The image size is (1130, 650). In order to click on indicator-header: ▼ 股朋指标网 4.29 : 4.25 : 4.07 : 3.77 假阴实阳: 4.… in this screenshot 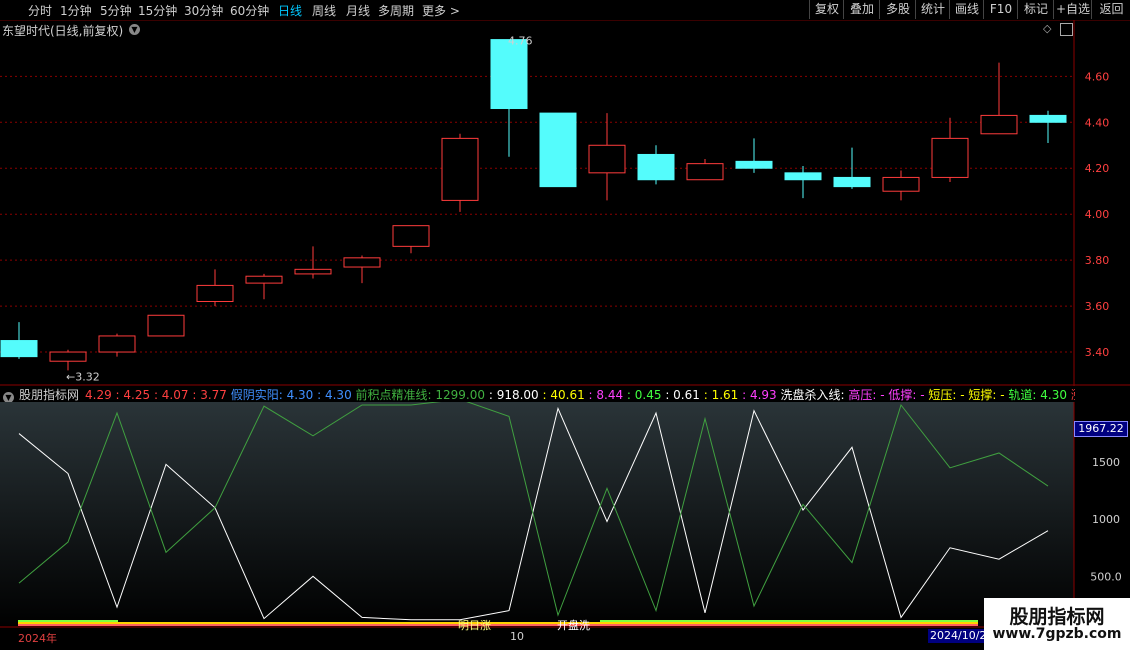, I will do `click(537, 394)`.